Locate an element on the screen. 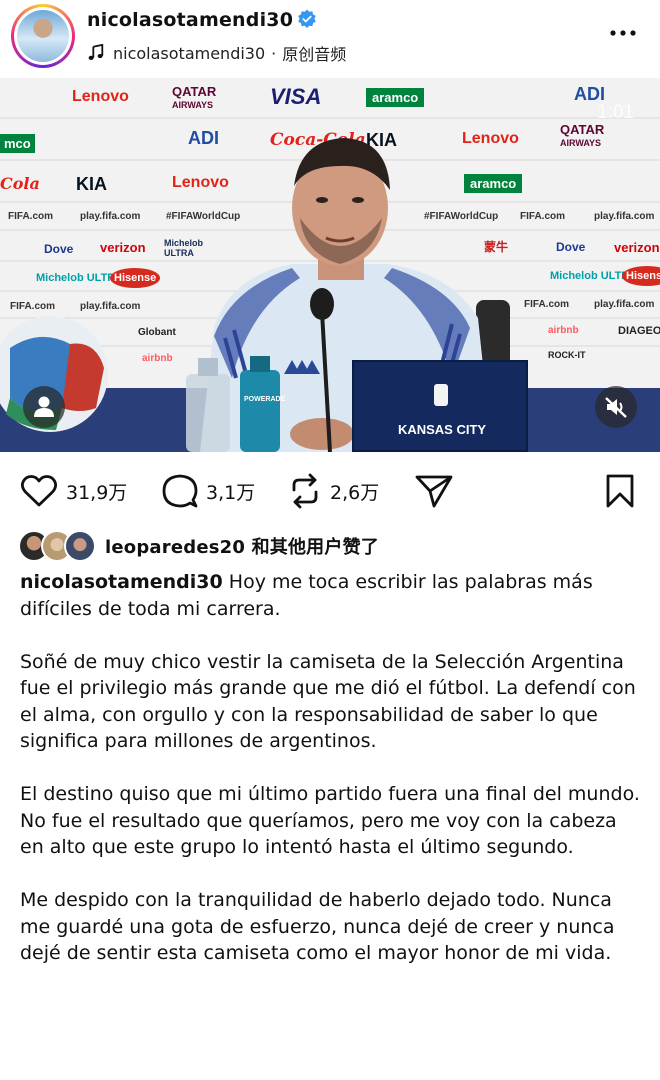 This screenshot has height=1080, width=660. more-options-icon is located at coordinates (623, 33).